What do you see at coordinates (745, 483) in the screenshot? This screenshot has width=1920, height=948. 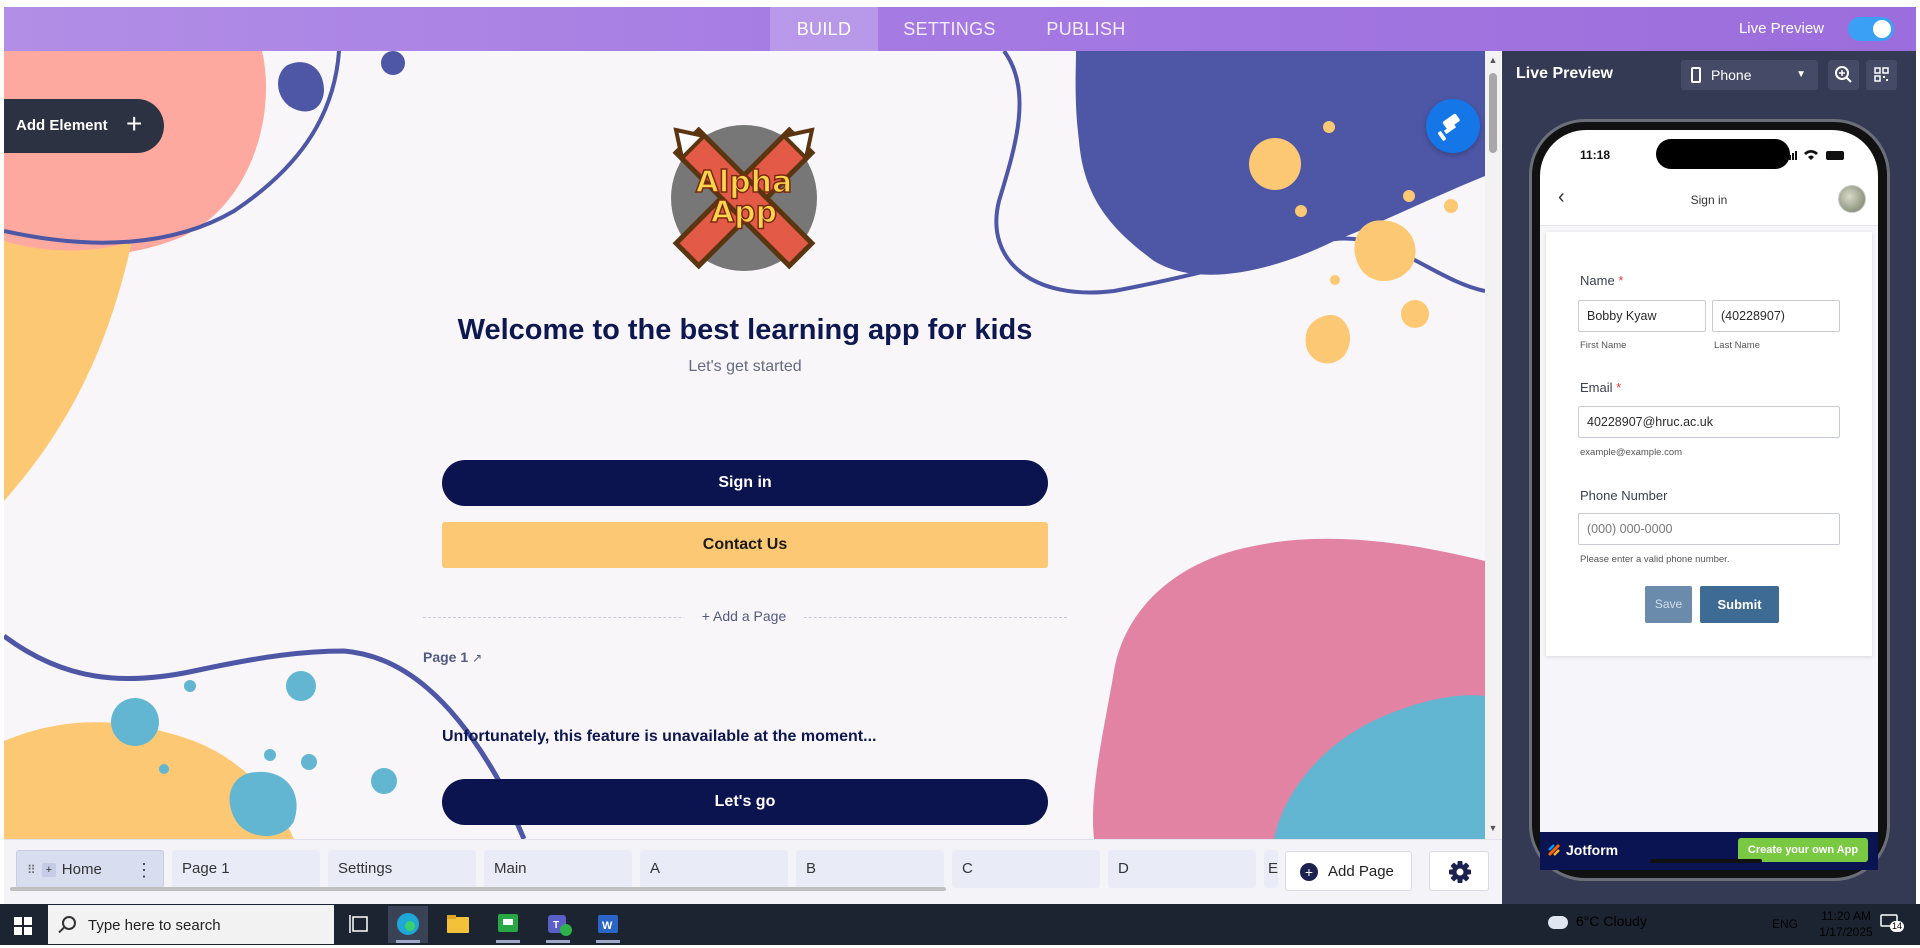 I see `sign-in-button: Sign in` at bounding box center [745, 483].